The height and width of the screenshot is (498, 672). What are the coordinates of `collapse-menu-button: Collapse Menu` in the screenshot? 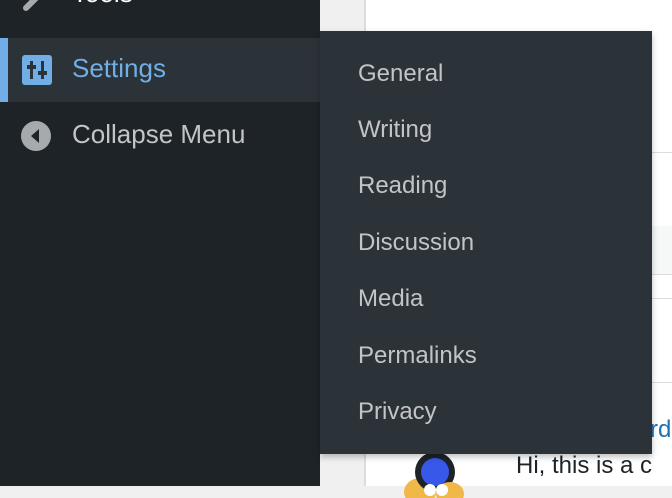 It's located at (160, 136).